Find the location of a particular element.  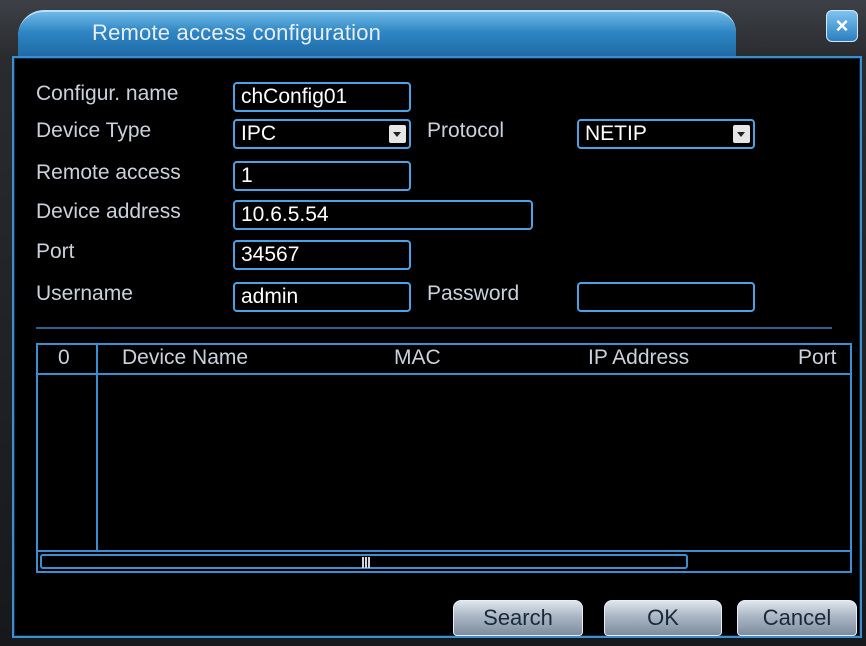

config-name-input: chConfig01 is located at coordinates (322, 97).